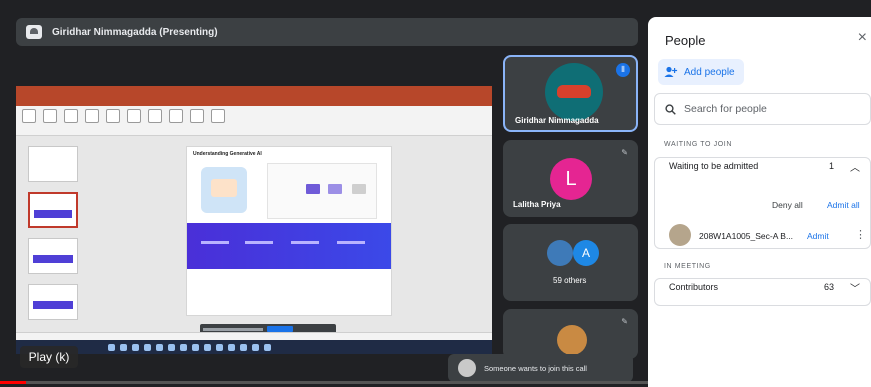  Describe the element at coordinates (535, 368) in the screenshot. I see `toast-text: Someone wants to join this call` at that location.